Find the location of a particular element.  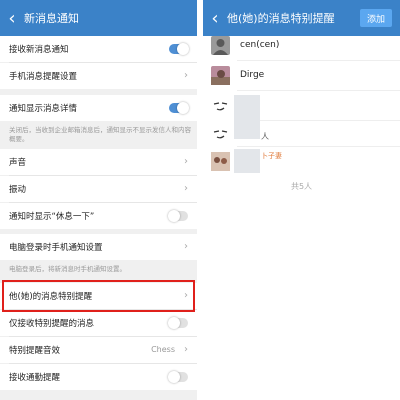

page-title: 他(她)的消息特别提醒 is located at coordinates (281, 18).